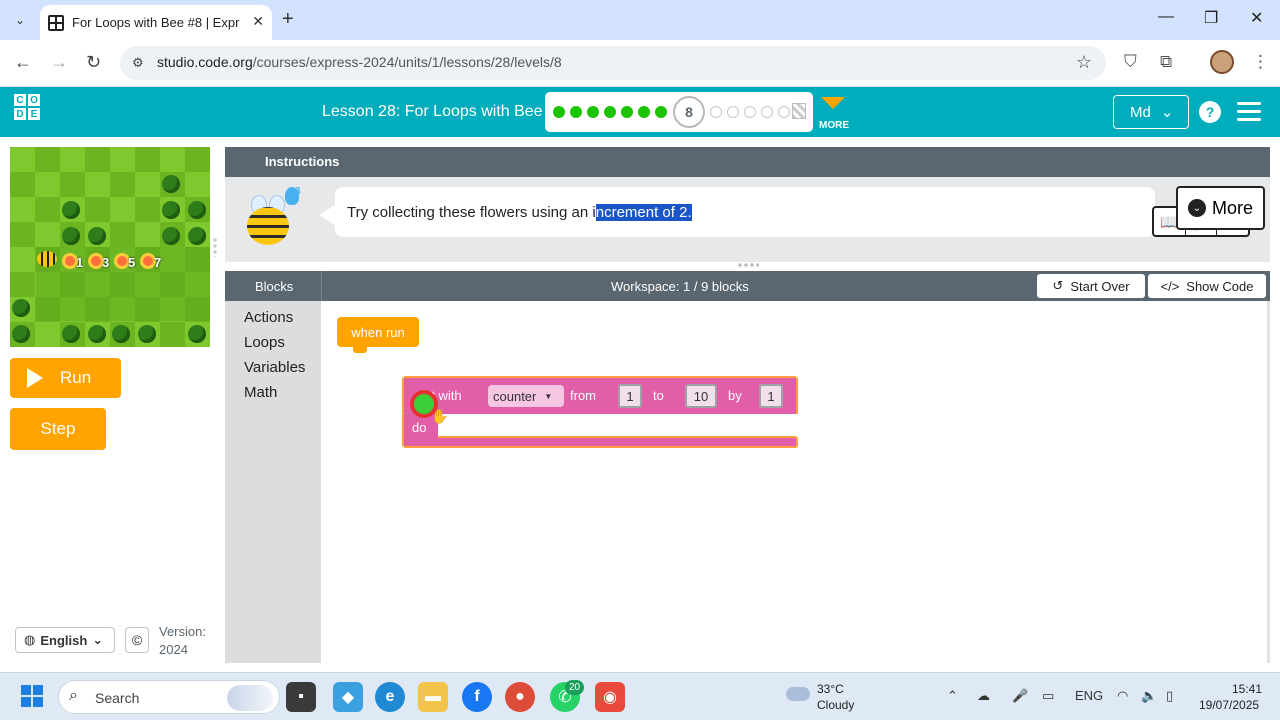 This screenshot has width=1280, height=720. What do you see at coordinates (1247, 689) in the screenshot?
I see `clock-time: 15:41` at bounding box center [1247, 689].